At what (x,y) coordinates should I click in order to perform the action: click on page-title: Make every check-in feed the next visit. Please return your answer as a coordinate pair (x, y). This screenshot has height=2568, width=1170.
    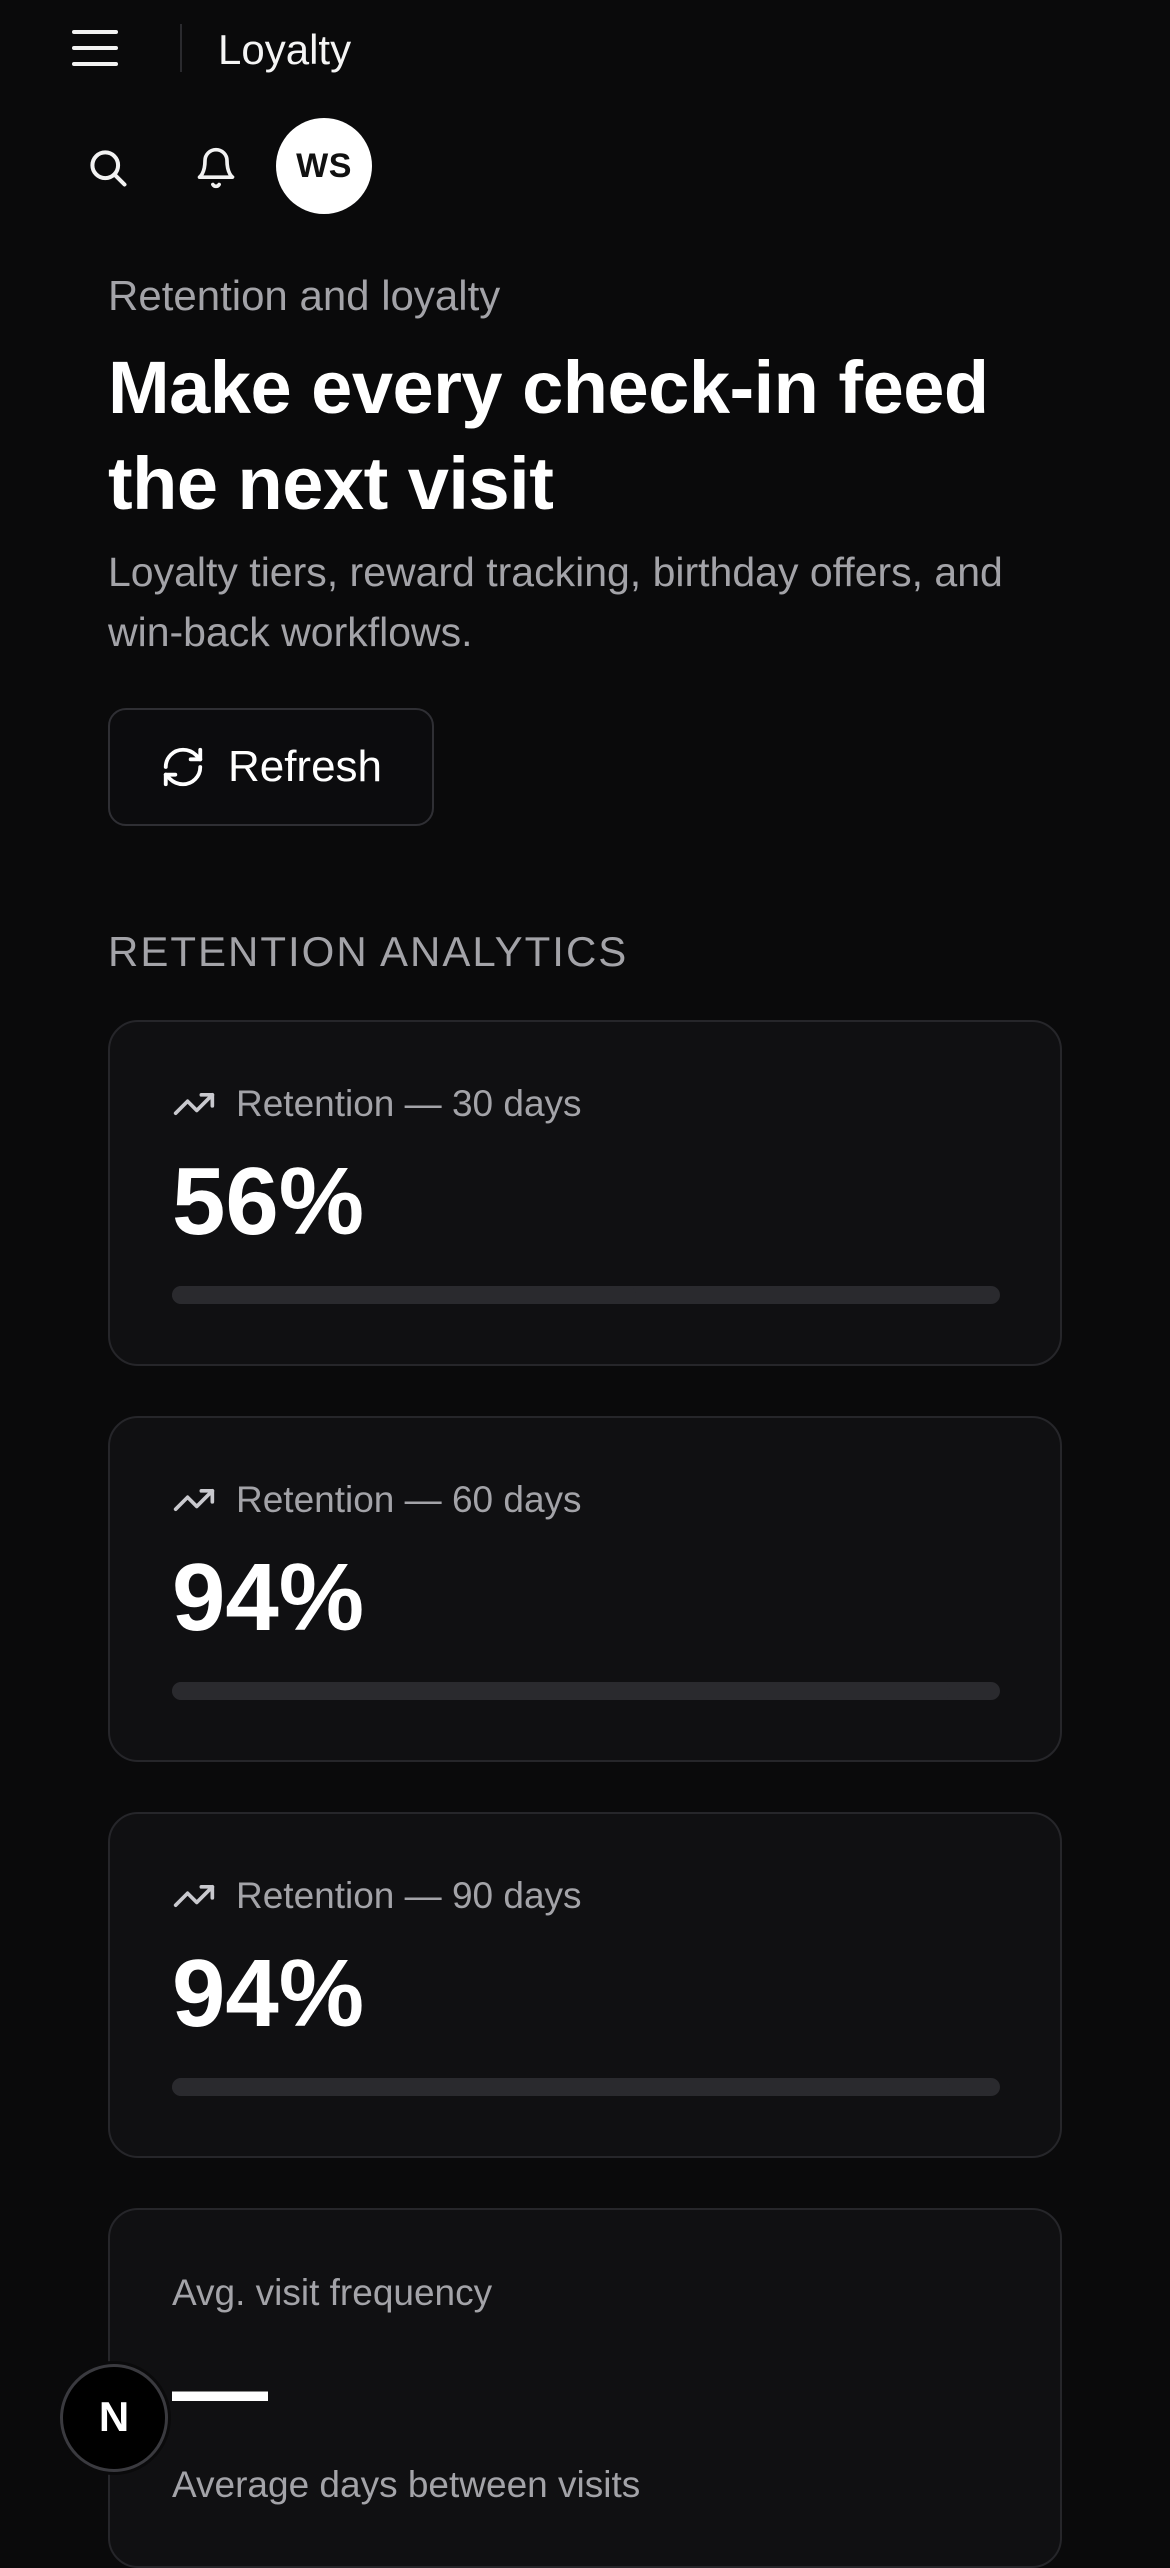
    Looking at the image, I should click on (548, 435).